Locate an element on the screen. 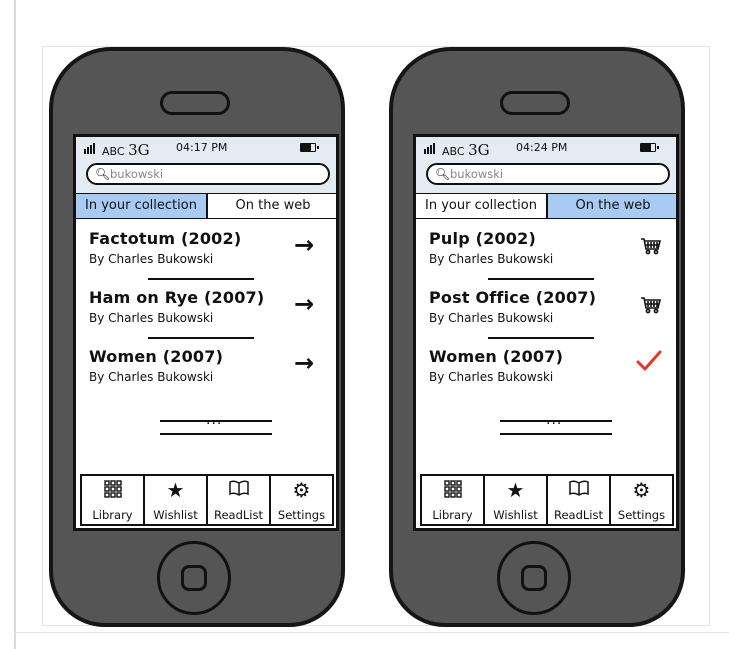 This screenshot has width=729, height=649. list-item: Women (2007) By Charles Bukowski → is located at coordinates (206, 374).